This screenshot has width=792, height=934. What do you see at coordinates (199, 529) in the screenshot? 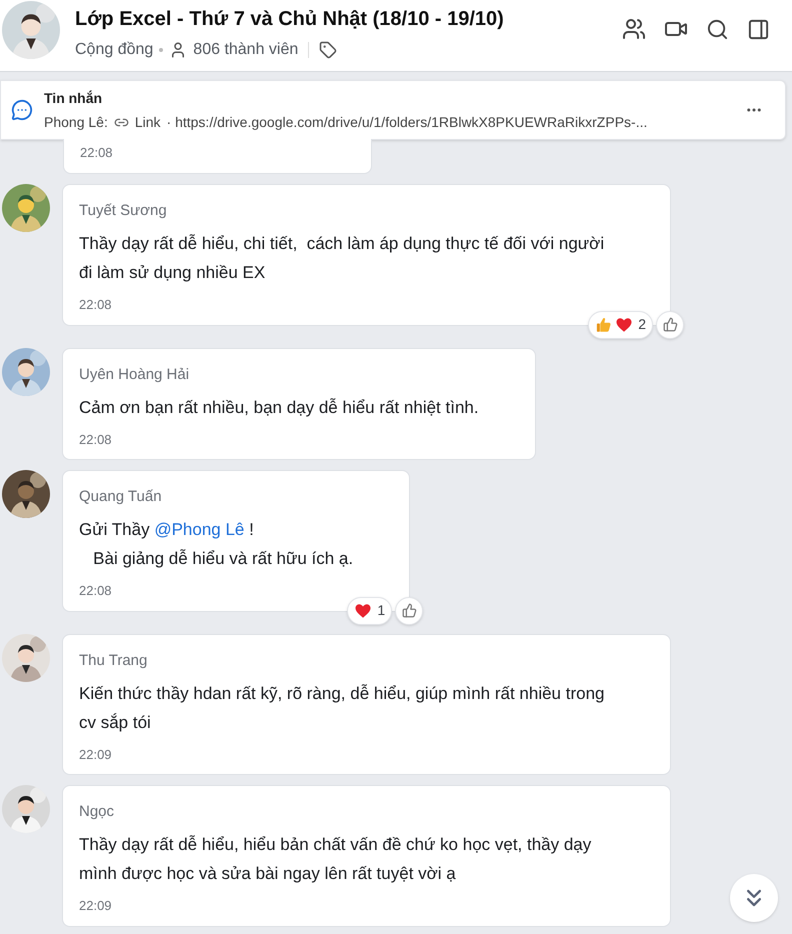
I see `mention-link: @Phong Lê` at bounding box center [199, 529].